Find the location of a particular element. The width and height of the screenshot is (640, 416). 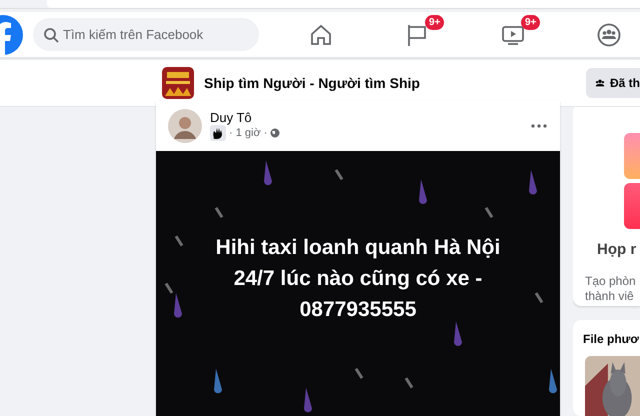

avatar-icon is located at coordinates (185, 126).